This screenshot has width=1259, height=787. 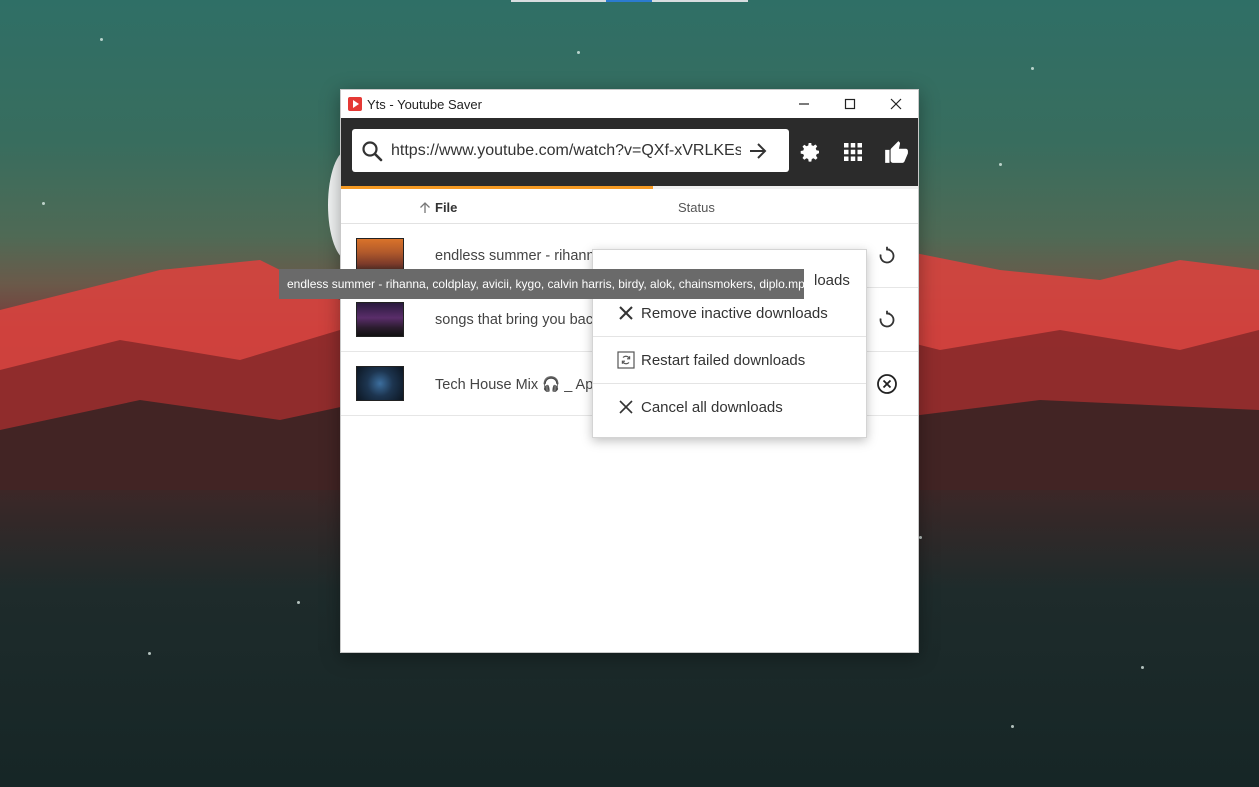 I want to click on sort-up-icon, so click(x=425, y=207).